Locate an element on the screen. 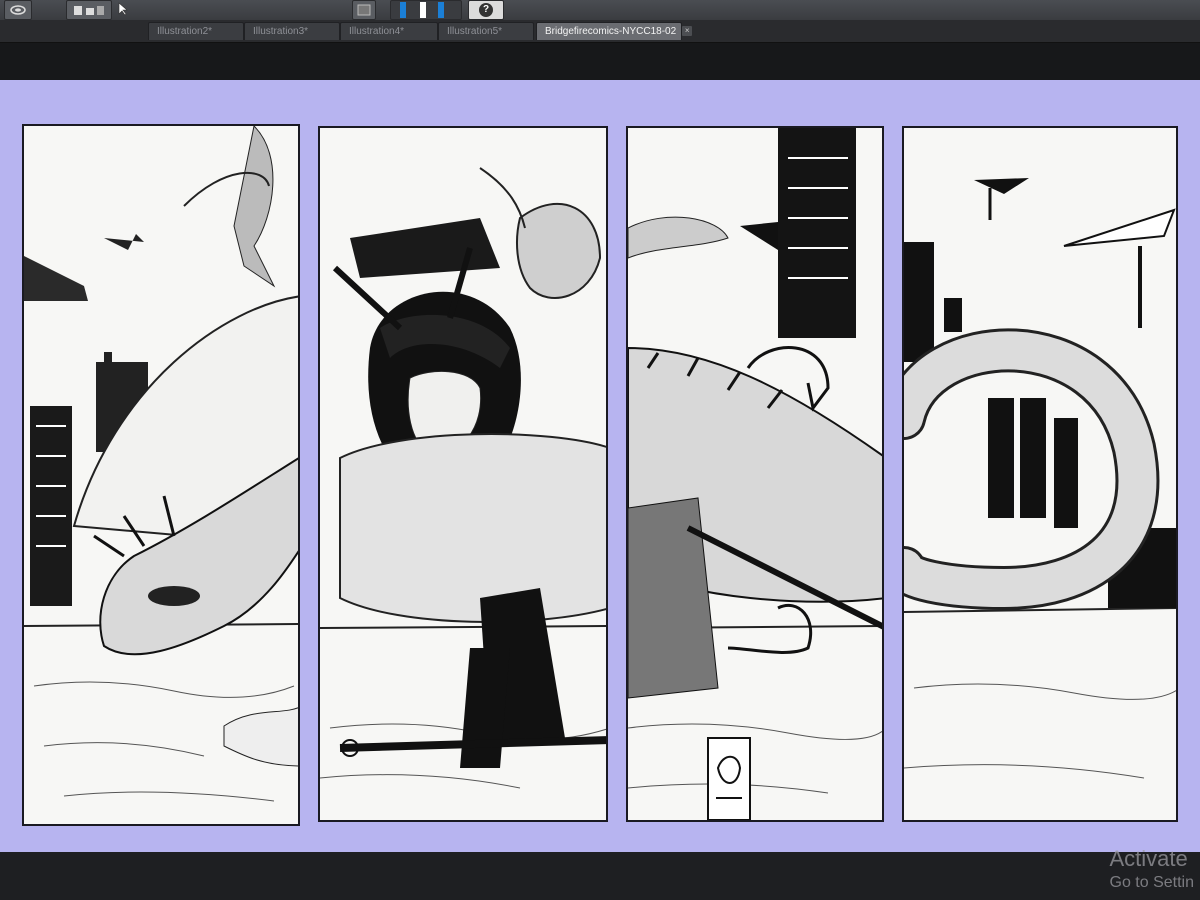 The height and width of the screenshot is (900, 1200). pen-tools-button is located at coordinates (426, 10).